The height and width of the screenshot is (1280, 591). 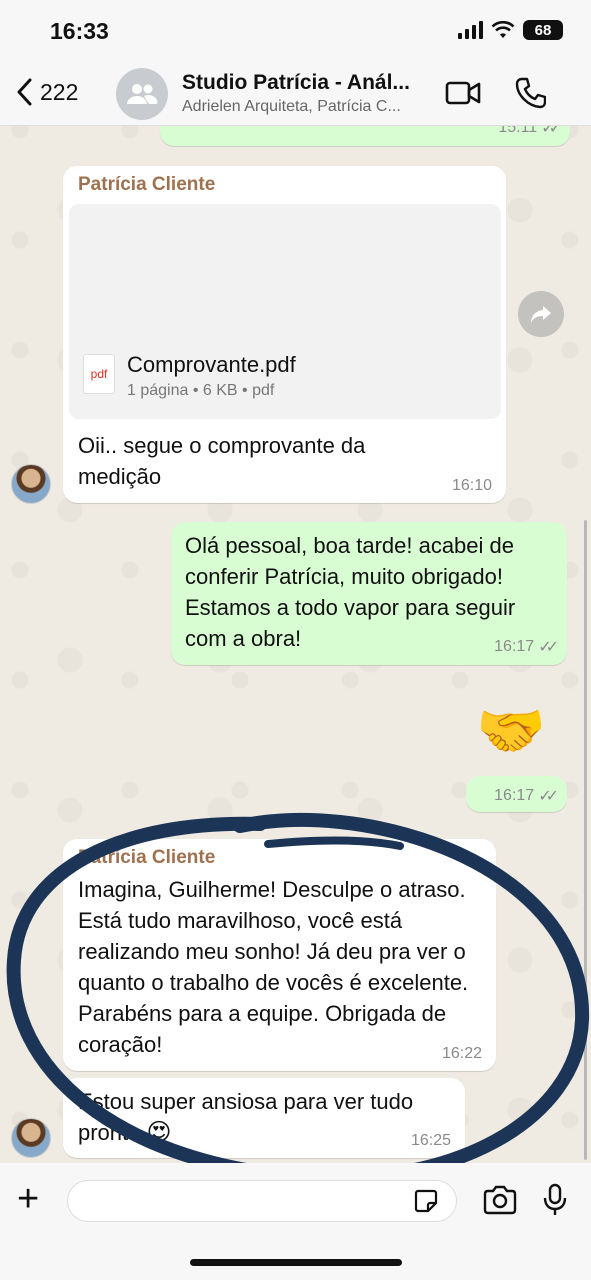 I want to click on scrollbar, so click(x=585, y=840).